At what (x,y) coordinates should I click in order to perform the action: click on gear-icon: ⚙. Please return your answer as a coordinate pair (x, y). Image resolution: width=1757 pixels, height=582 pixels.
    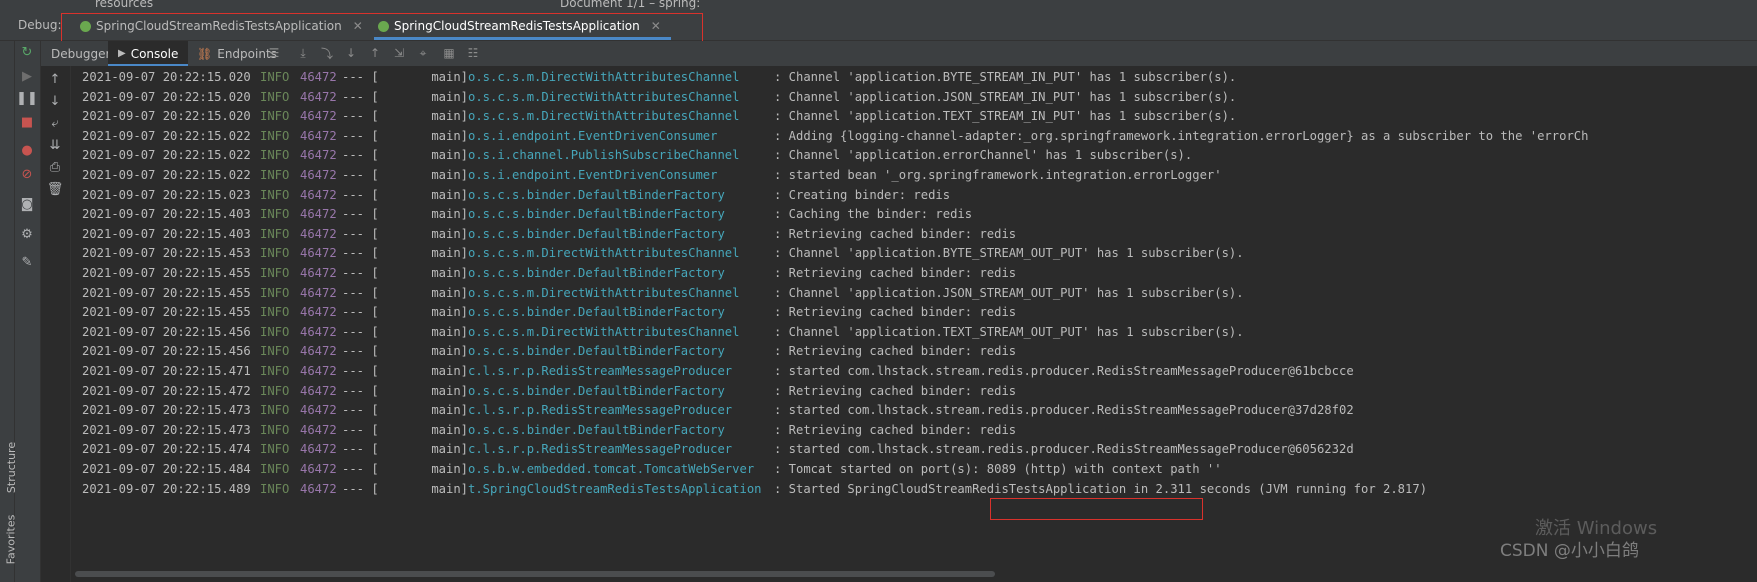
    Looking at the image, I should click on (27, 234).